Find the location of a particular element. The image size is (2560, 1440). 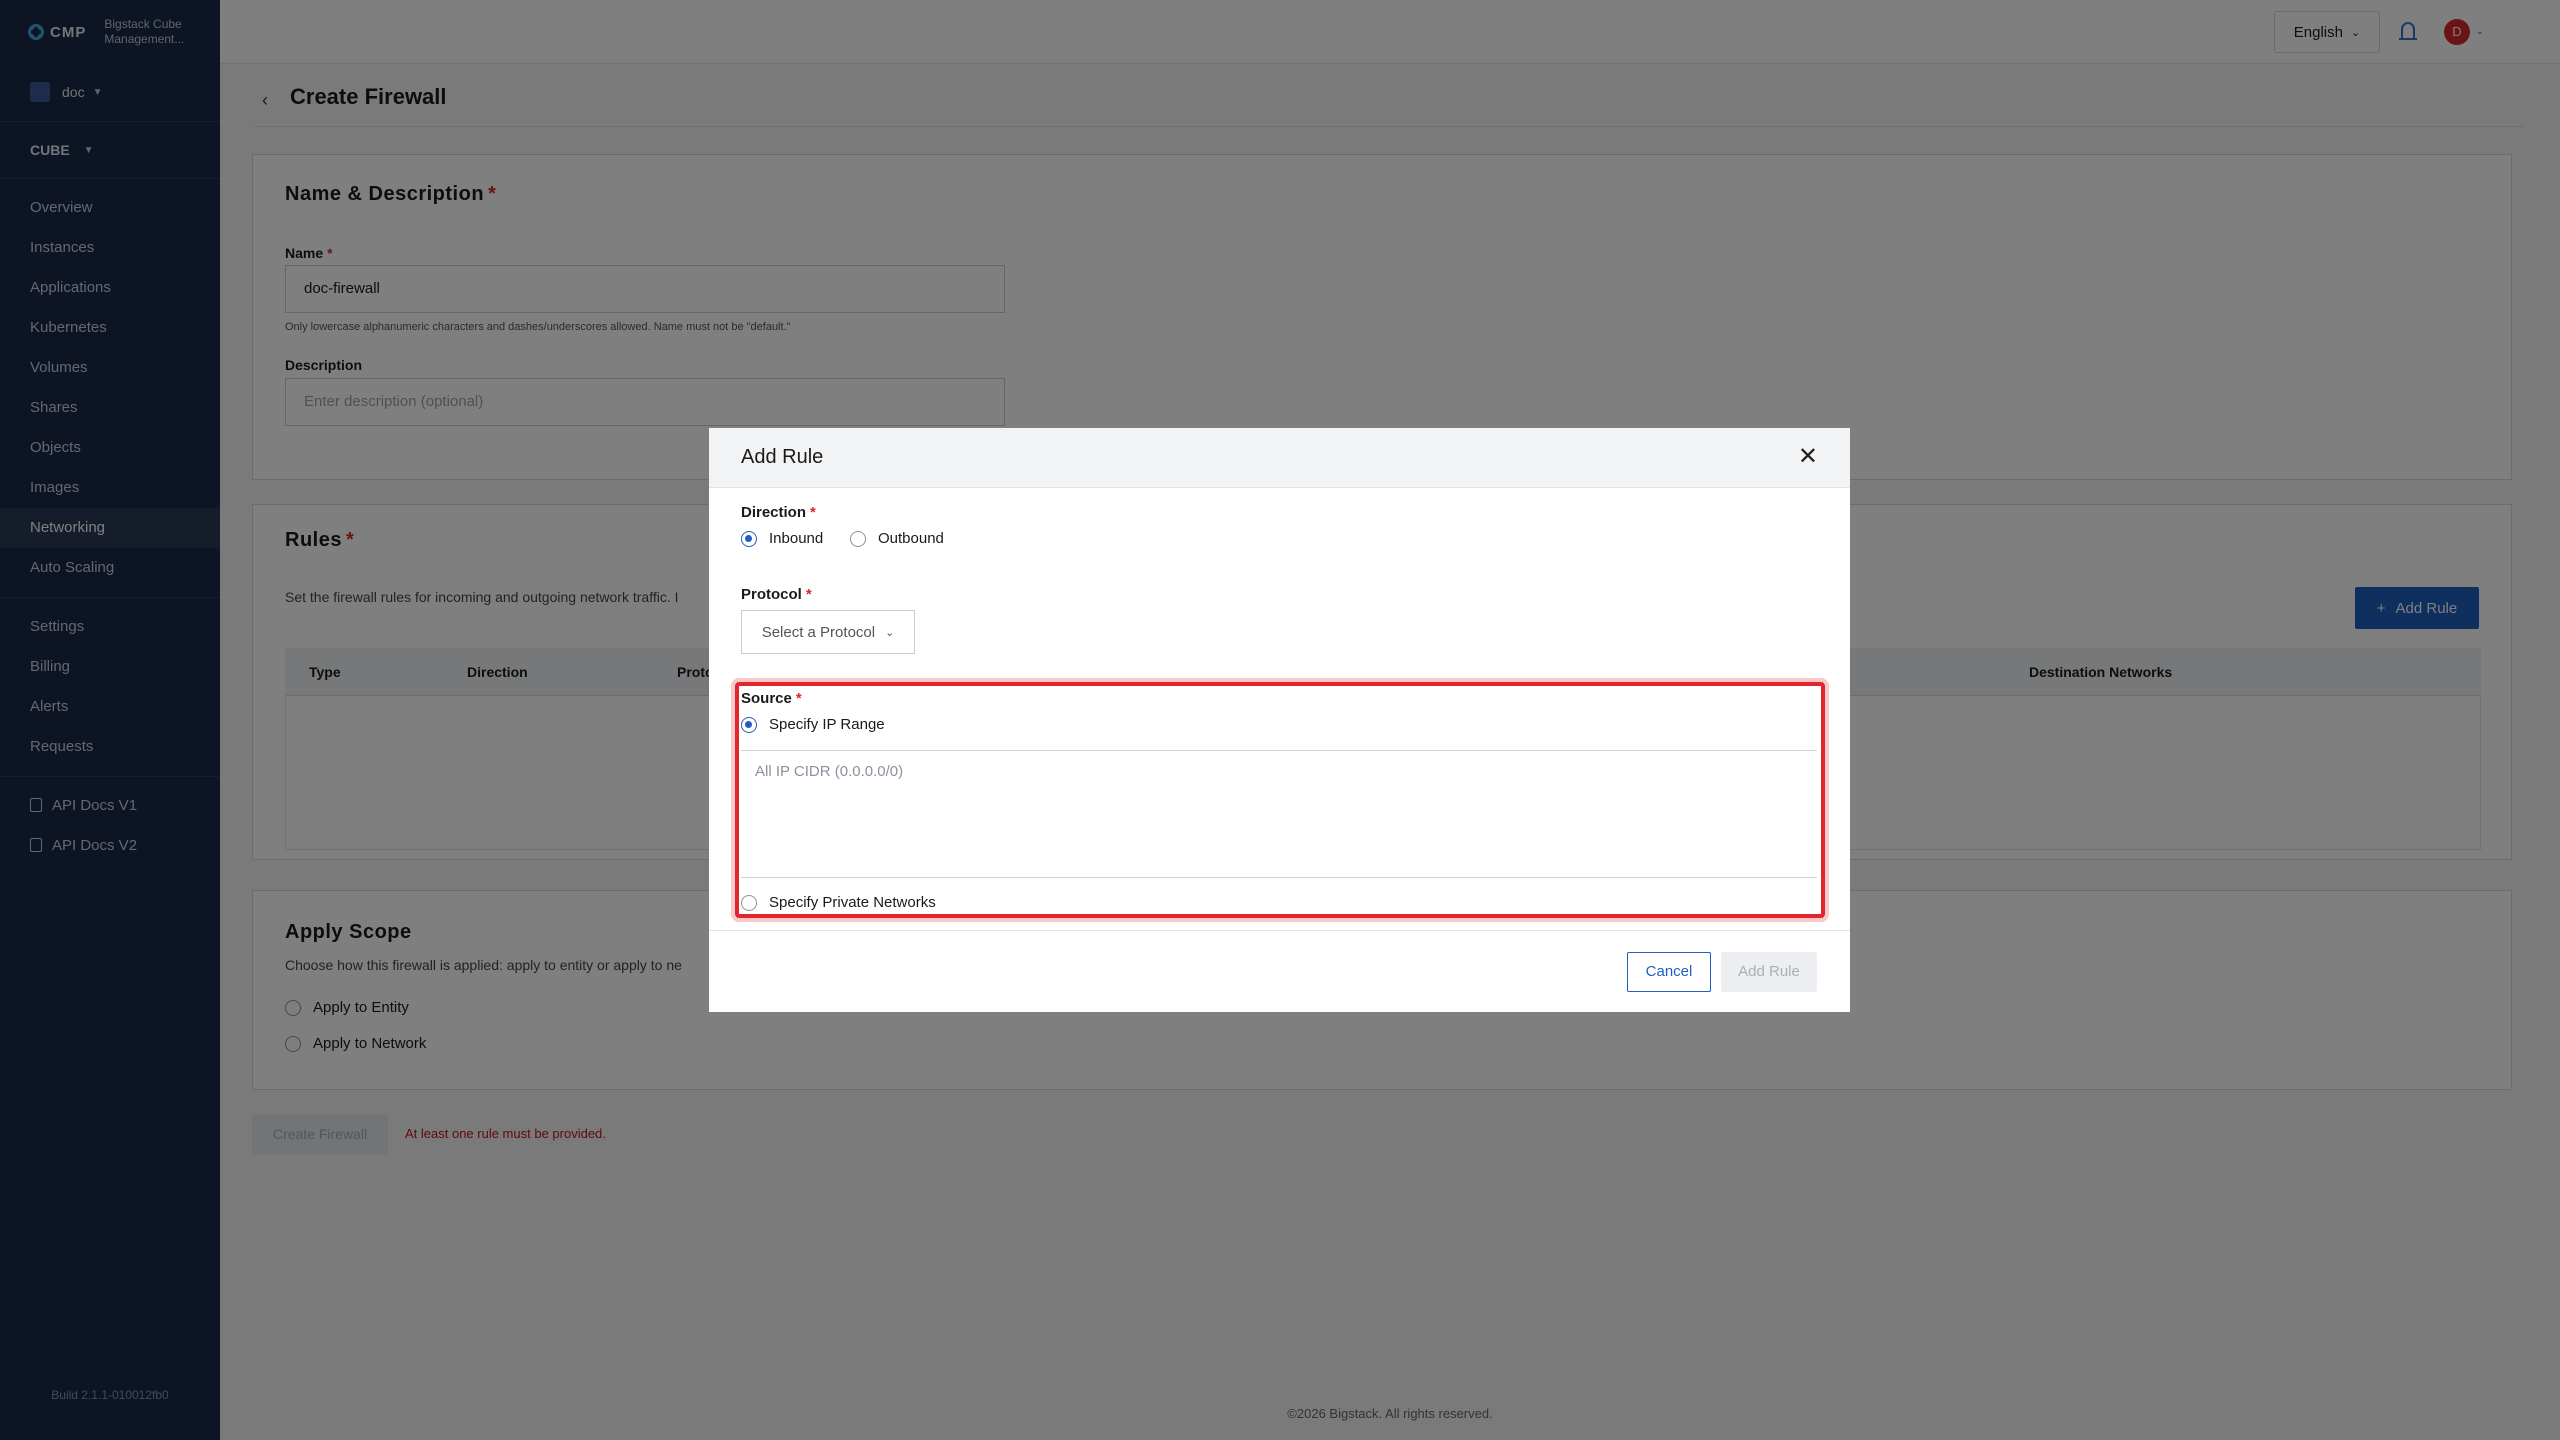

cancel-button: Cancel is located at coordinates (1669, 972).